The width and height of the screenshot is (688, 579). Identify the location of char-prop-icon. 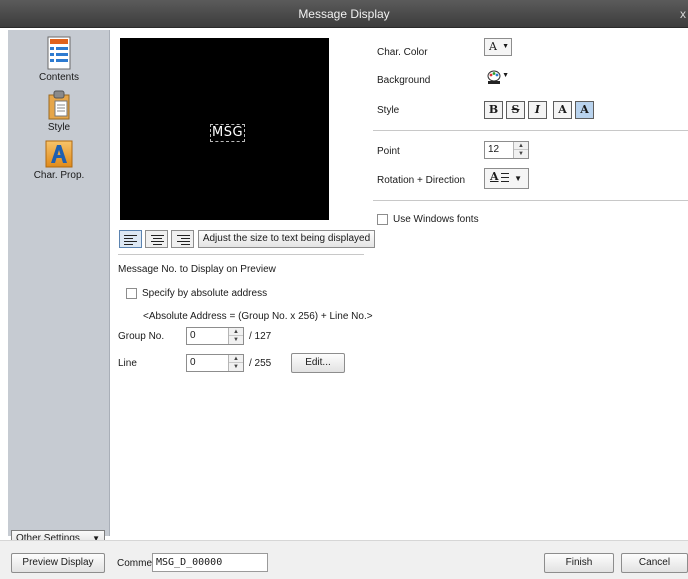
(59, 154).